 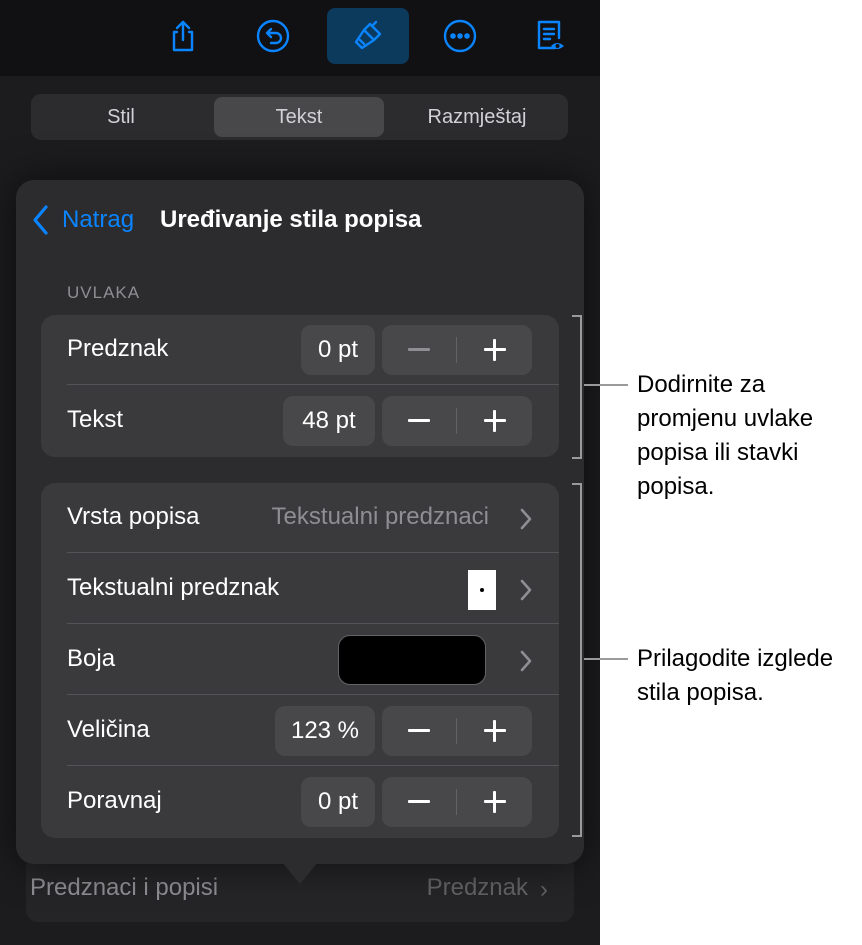 I want to click on undo-icon, so click(x=273, y=36).